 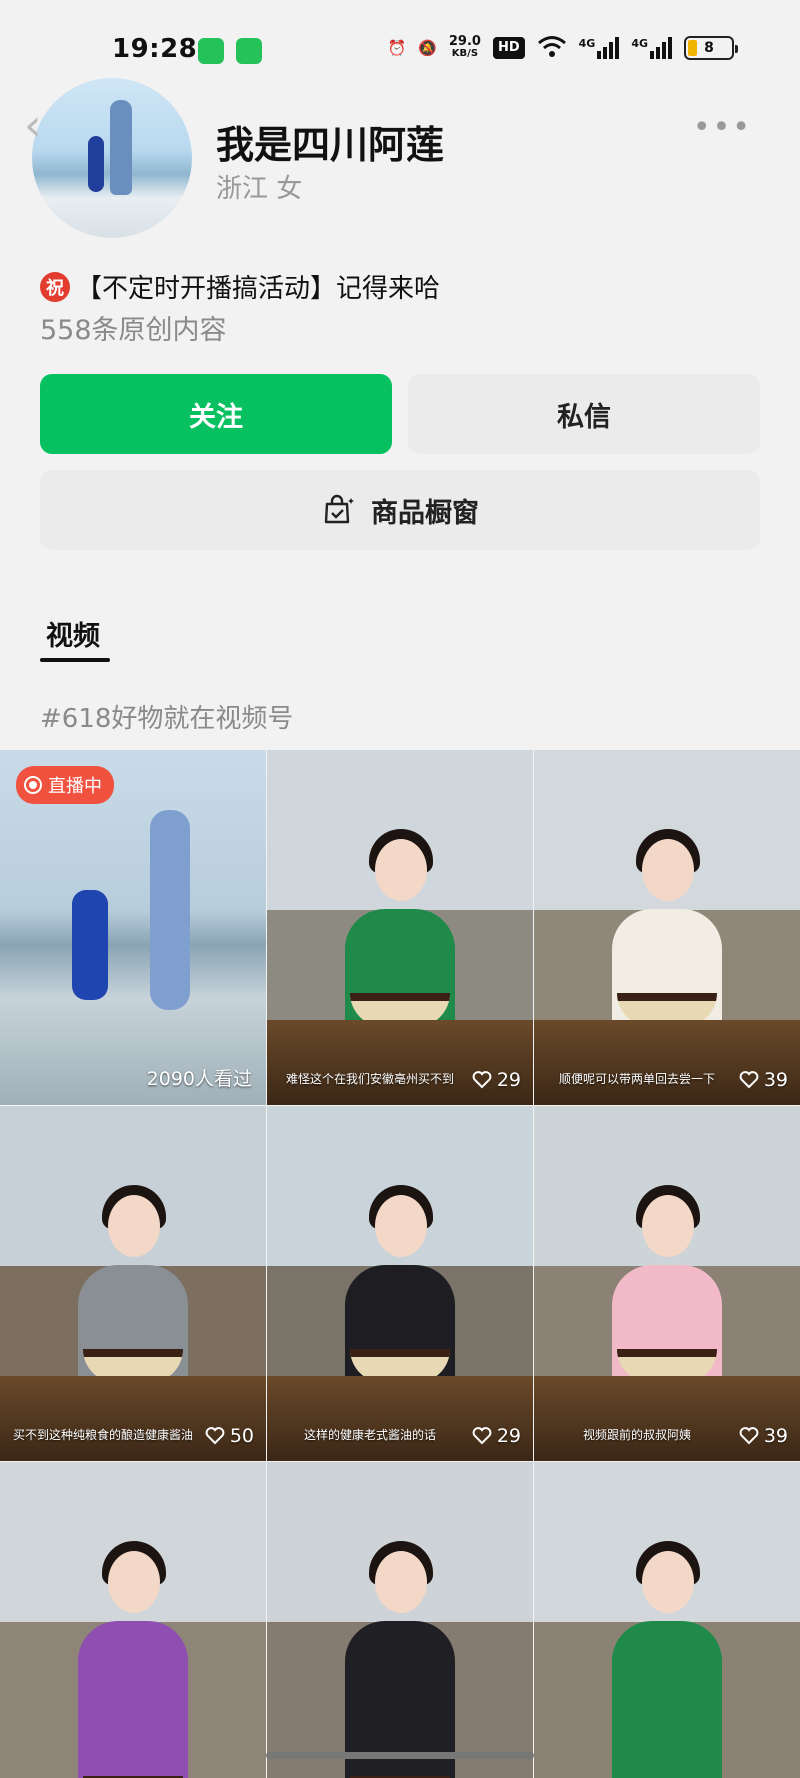 I want to click on celebrate-badge-icon: 祝, so click(x=55, y=286).